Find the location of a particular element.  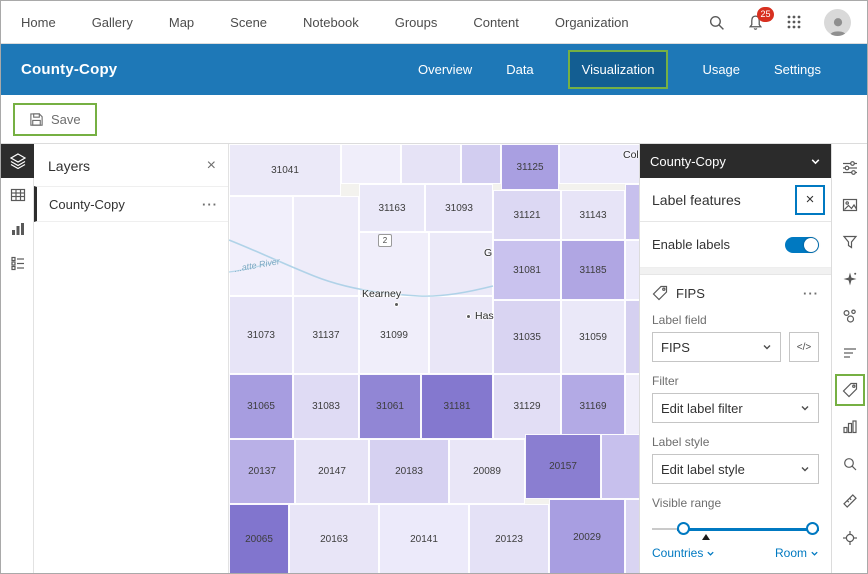

city-label: G is located at coordinates (488, 253).